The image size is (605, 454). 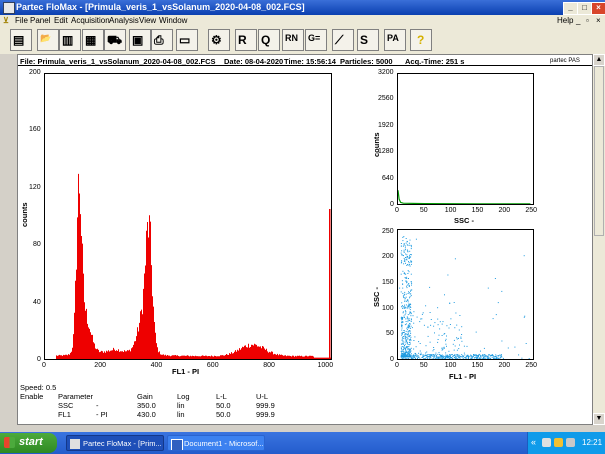 I want to click on acquire-icon: ⛟, so click(x=115, y=40).